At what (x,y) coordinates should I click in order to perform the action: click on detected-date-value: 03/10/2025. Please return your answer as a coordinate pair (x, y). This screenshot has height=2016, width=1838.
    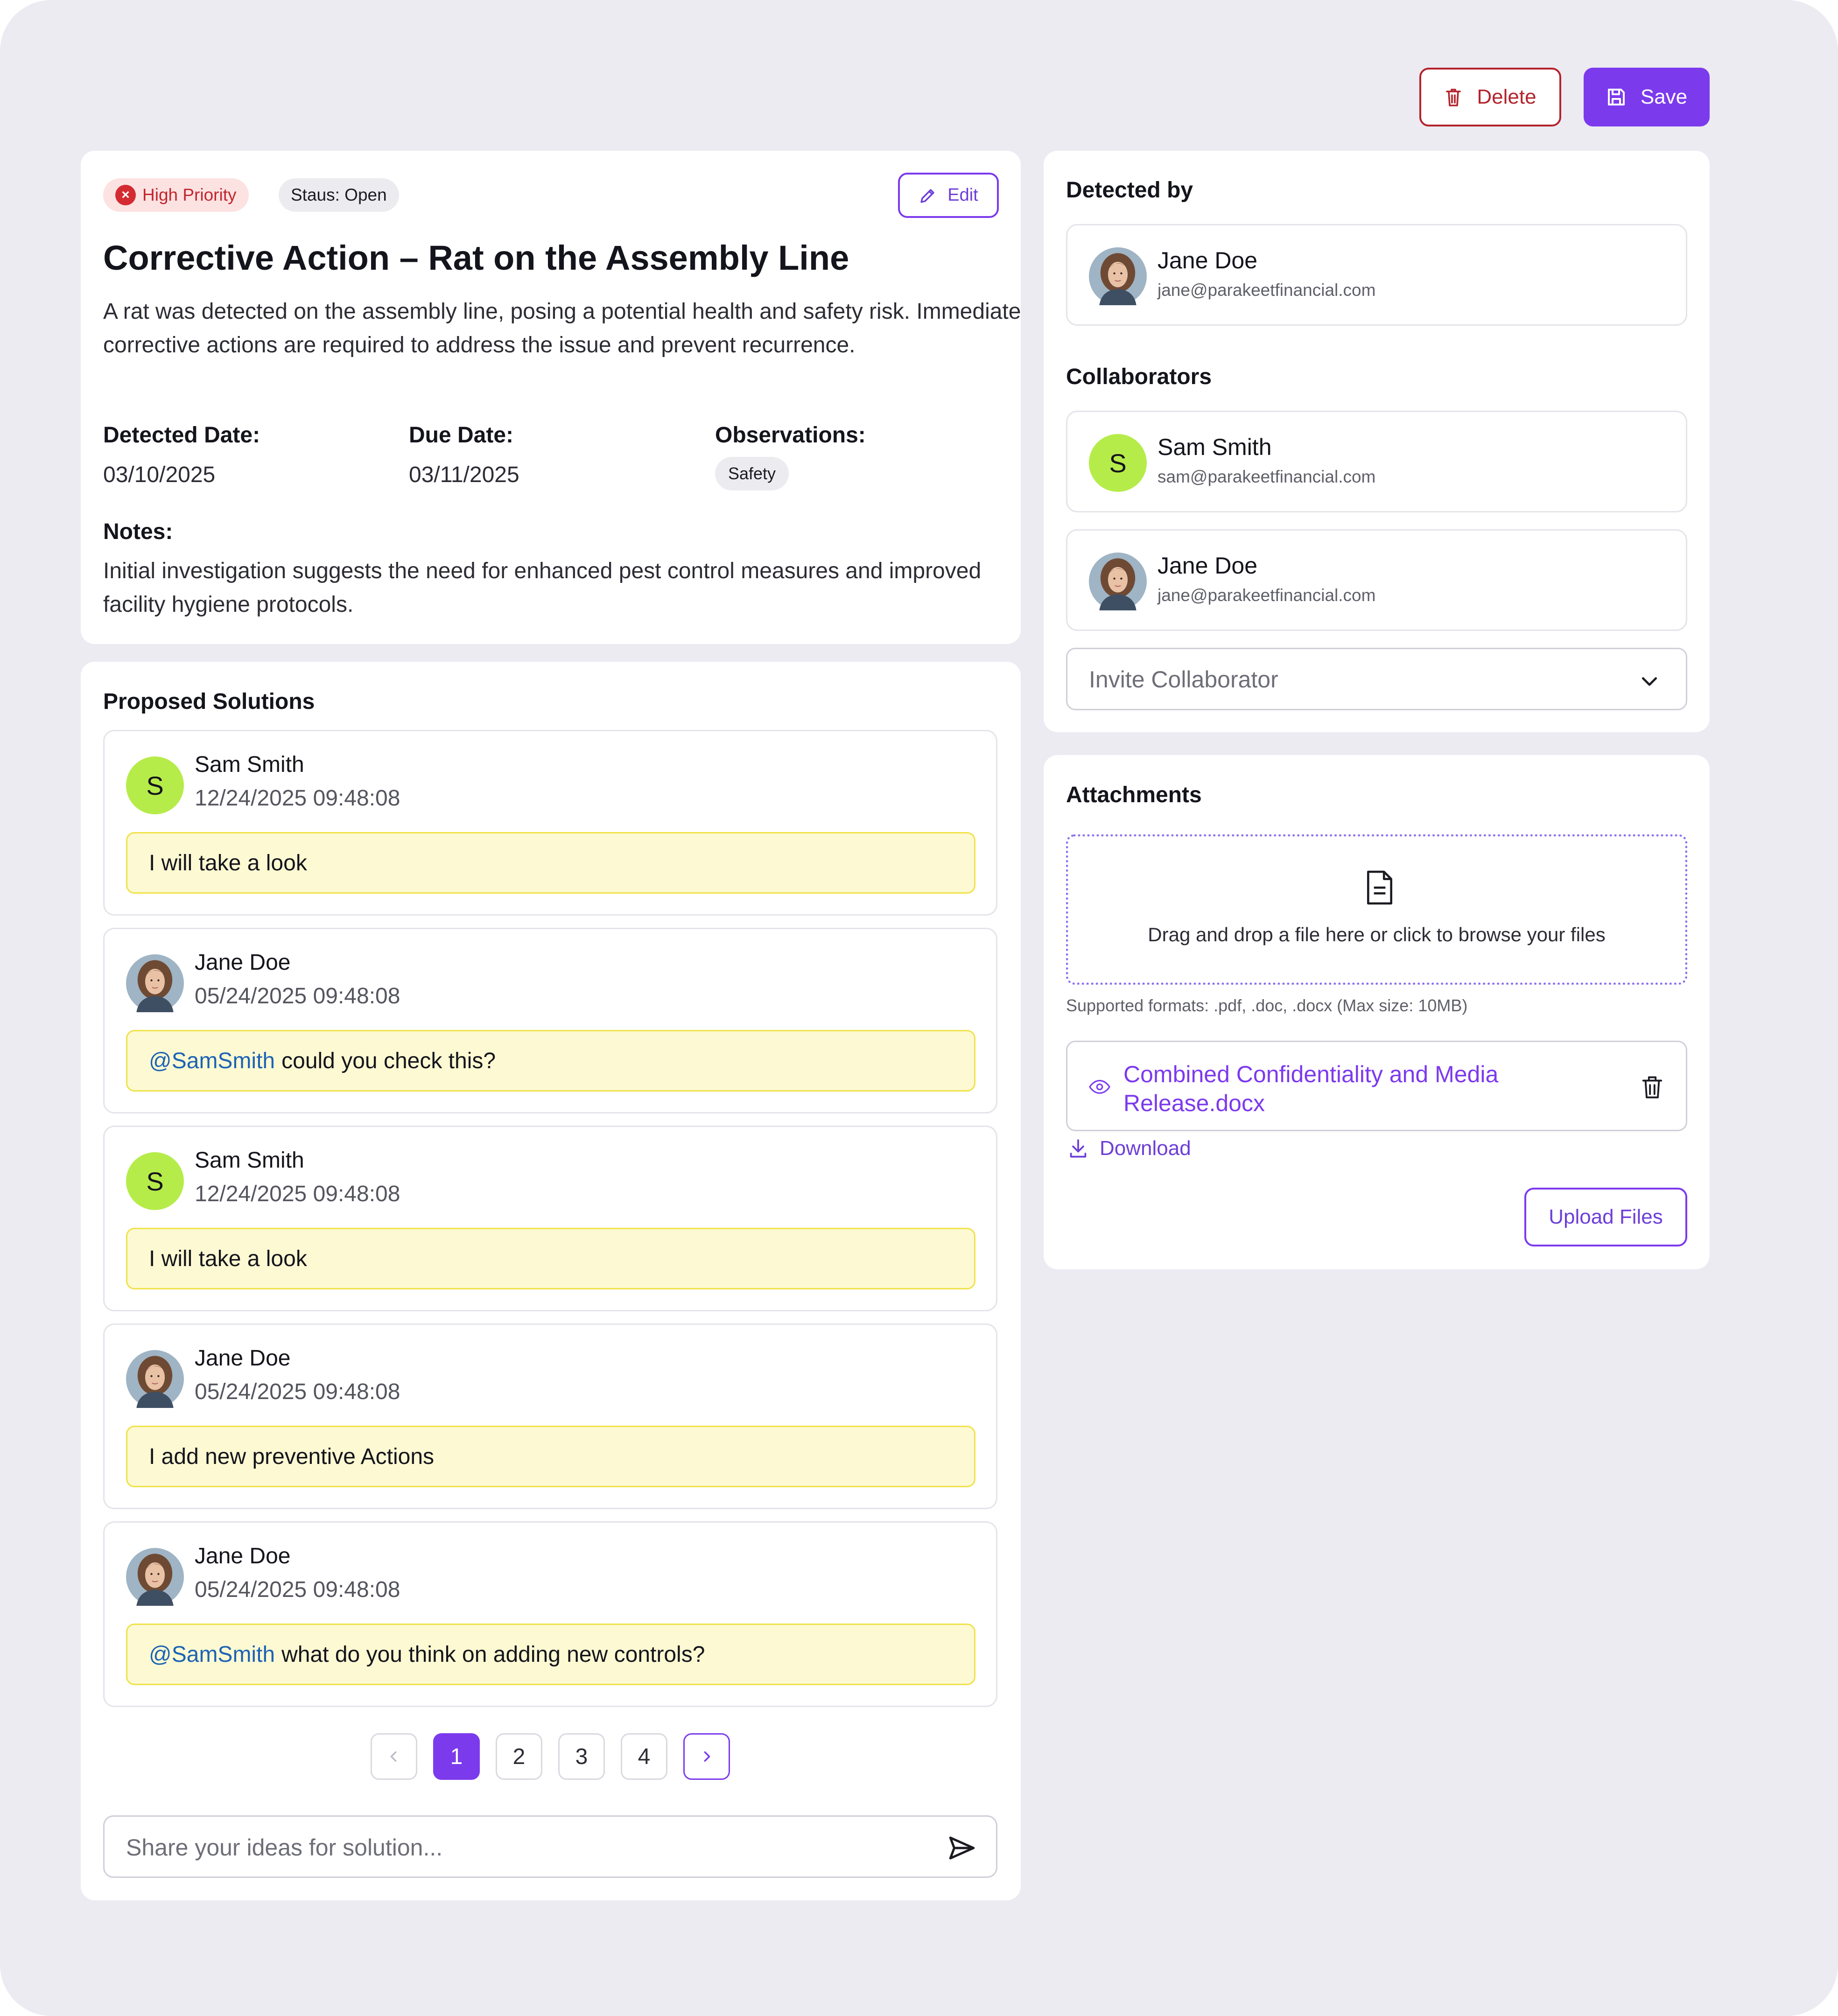
    Looking at the image, I should click on (159, 474).